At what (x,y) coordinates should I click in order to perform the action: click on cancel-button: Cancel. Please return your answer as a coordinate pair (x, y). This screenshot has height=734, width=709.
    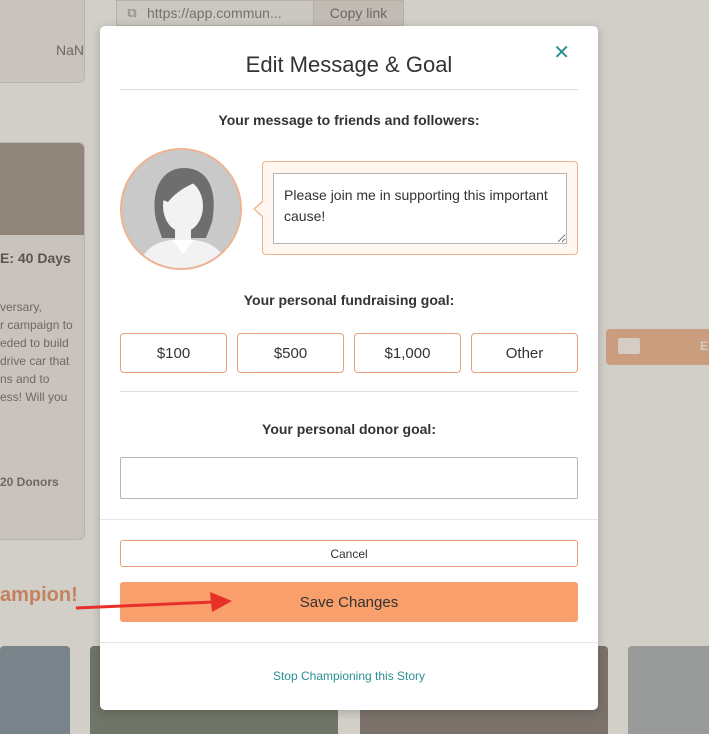
    Looking at the image, I should click on (349, 553).